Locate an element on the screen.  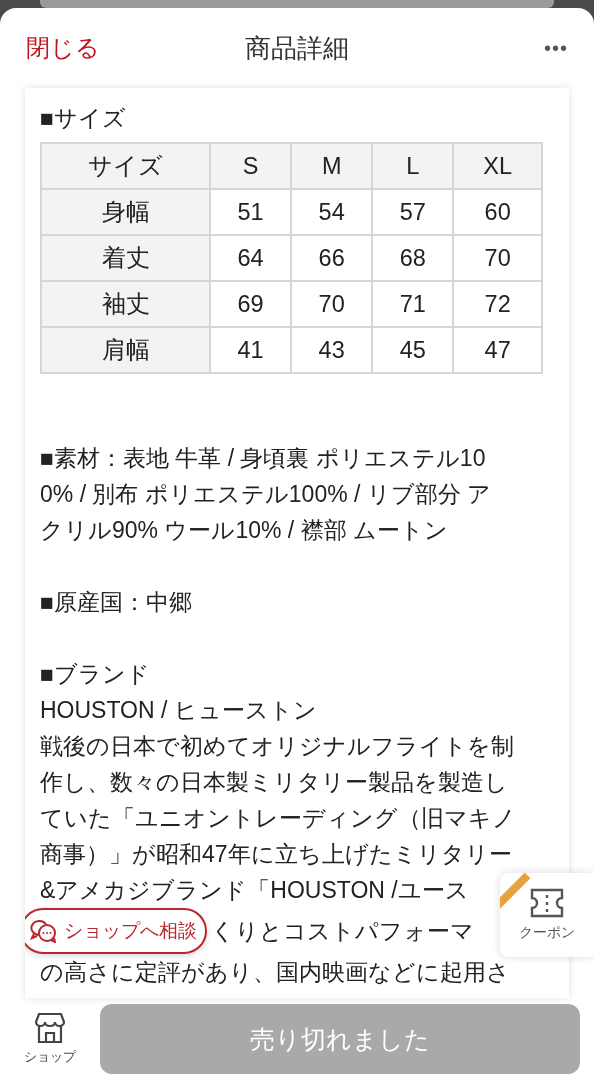
brand-description: の高さに定評があり、国内映画などに起用さ is located at coordinates (275, 972).